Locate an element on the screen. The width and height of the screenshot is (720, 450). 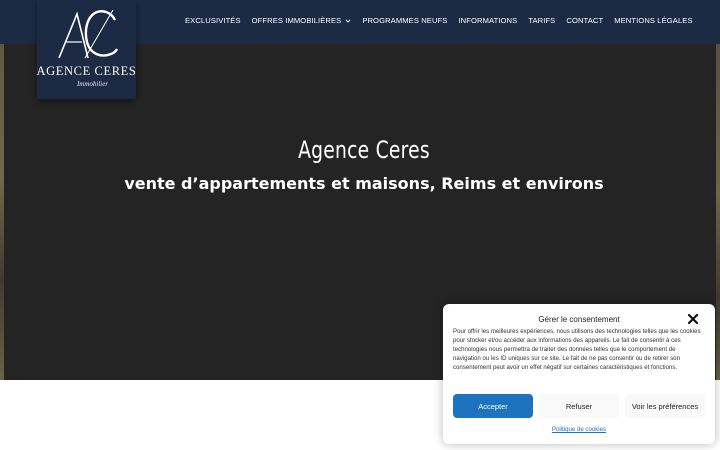
nav-item-offres-immobilieres: OFFRES IMMOBILIÈRES is located at coordinates (302, 20).